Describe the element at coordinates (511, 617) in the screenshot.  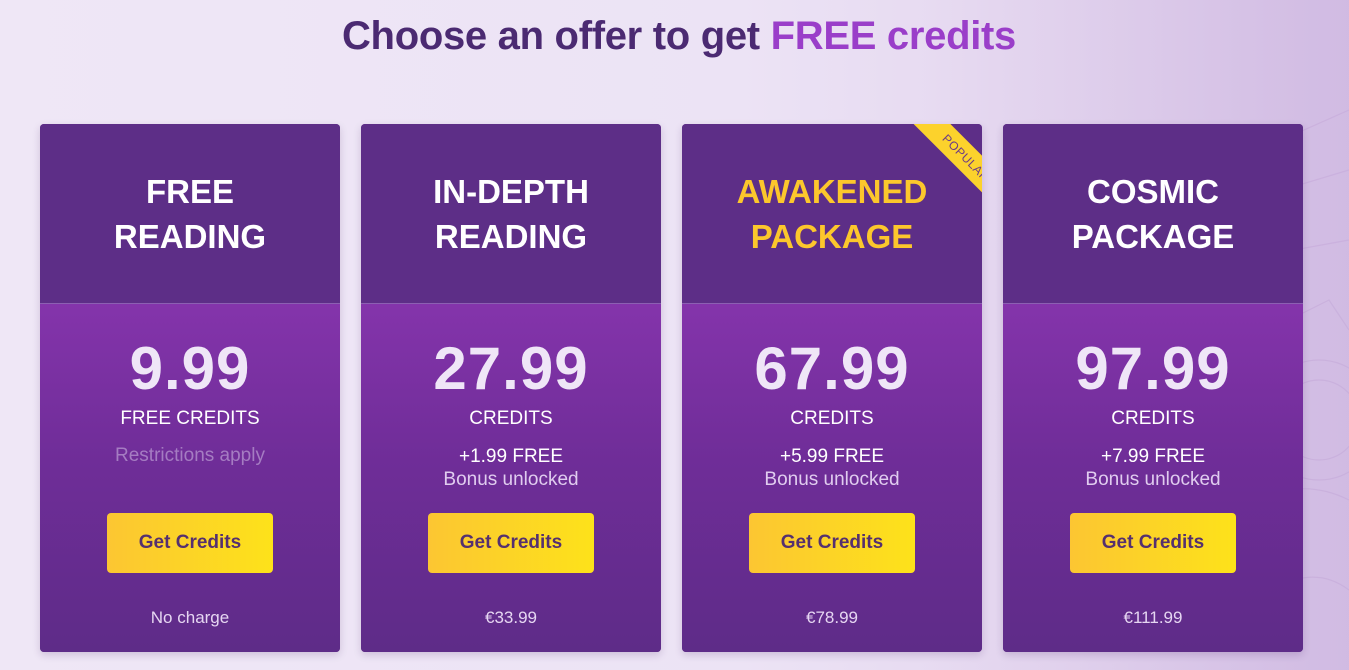
I see `price-footer: €33.99` at that location.